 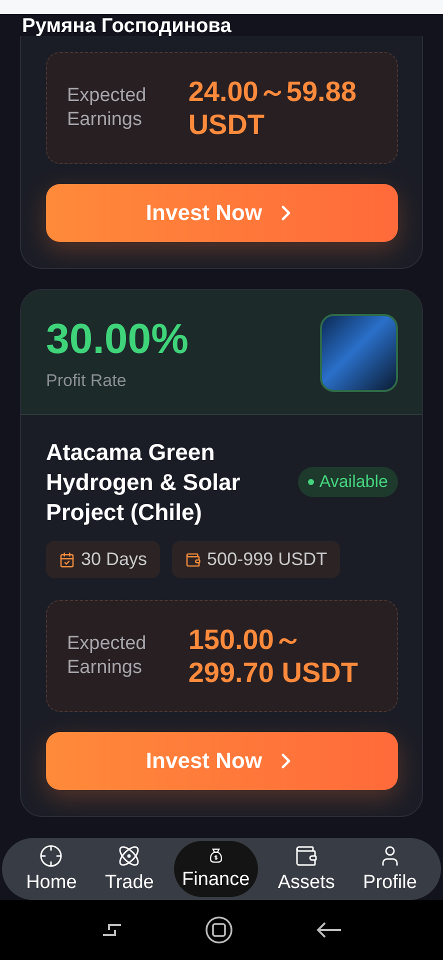 I want to click on earnings-value: 150.00～299.70 USDT, so click(x=273, y=656).